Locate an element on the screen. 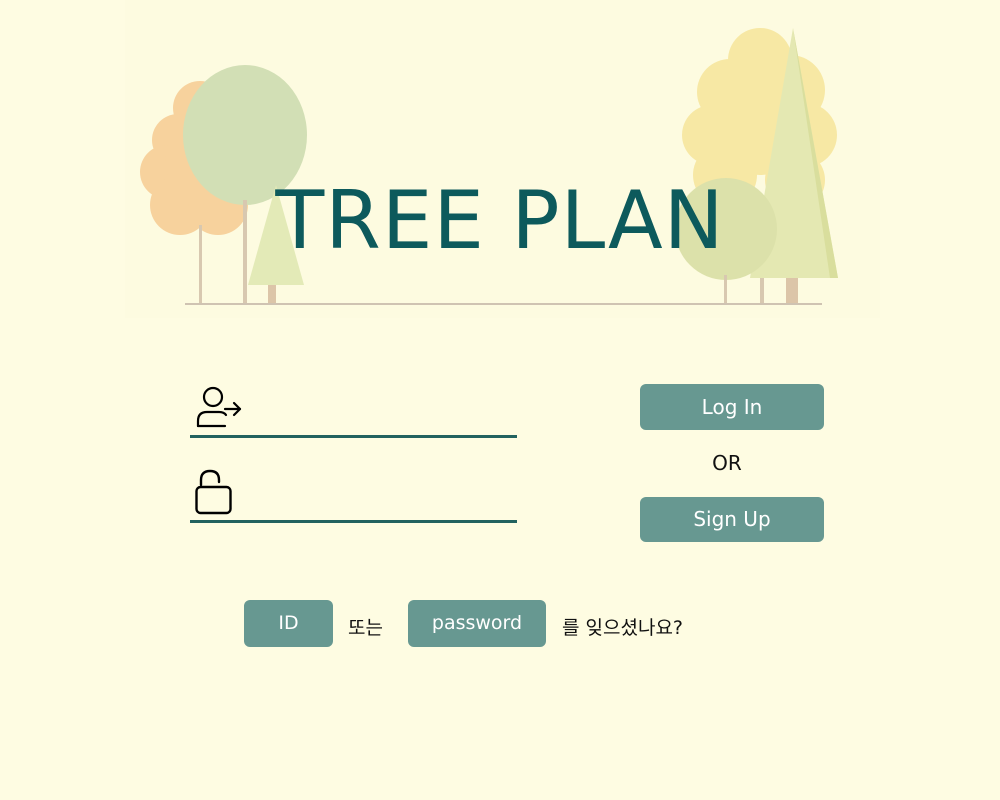  user-arrow-icon is located at coordinates (219, 407).